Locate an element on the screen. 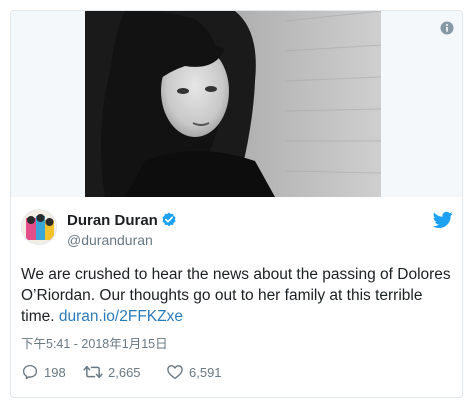  like-button: 6,591 is located at coordinates (194, 372).